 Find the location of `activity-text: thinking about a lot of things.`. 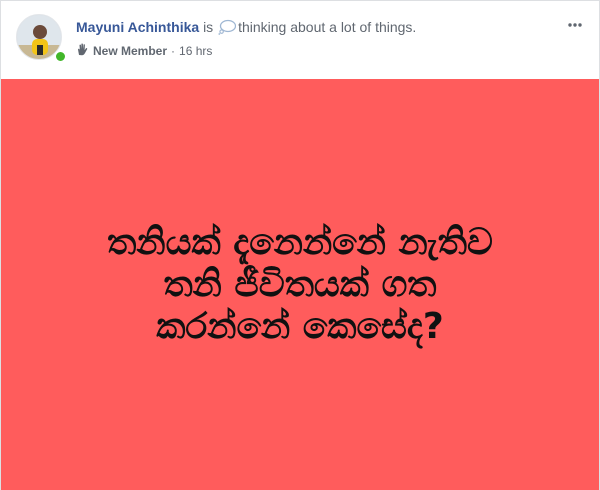

activity-text: thinking about a lot of things. is located at coordinates (327, 27).